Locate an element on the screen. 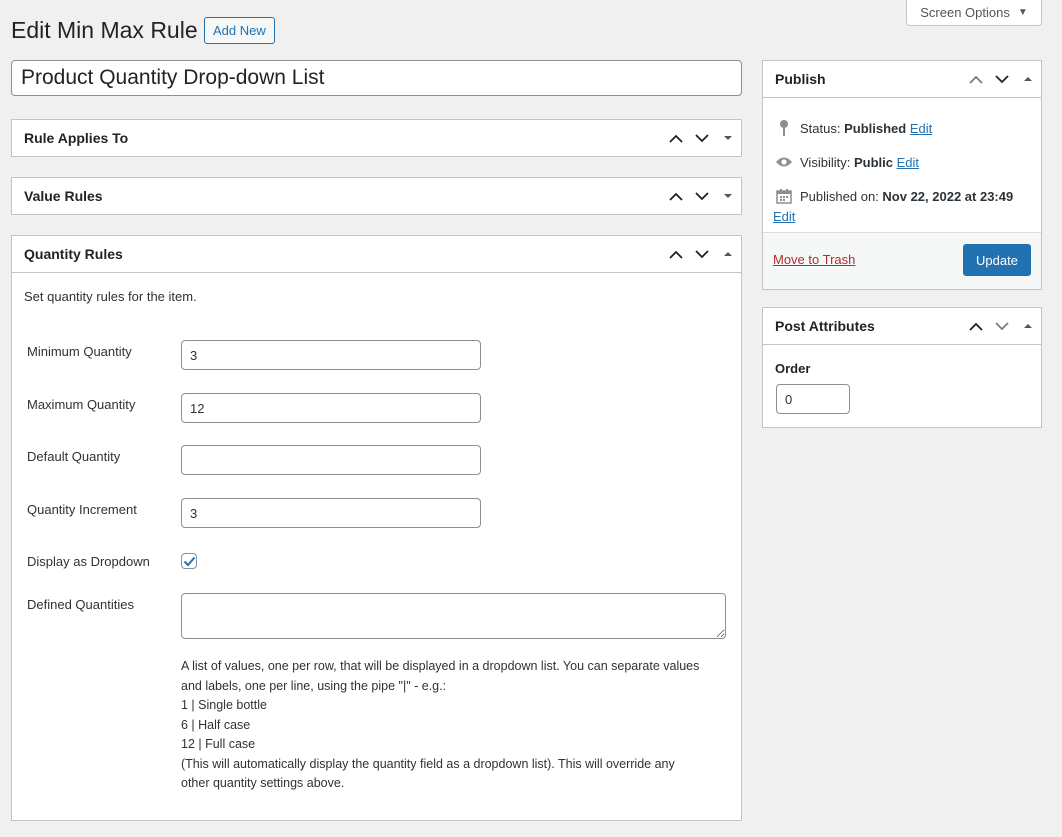 The width and height of the screenshot is (1062, 837). screen-options-button: Screen Options ▼ is located at coordinates (974, 13).